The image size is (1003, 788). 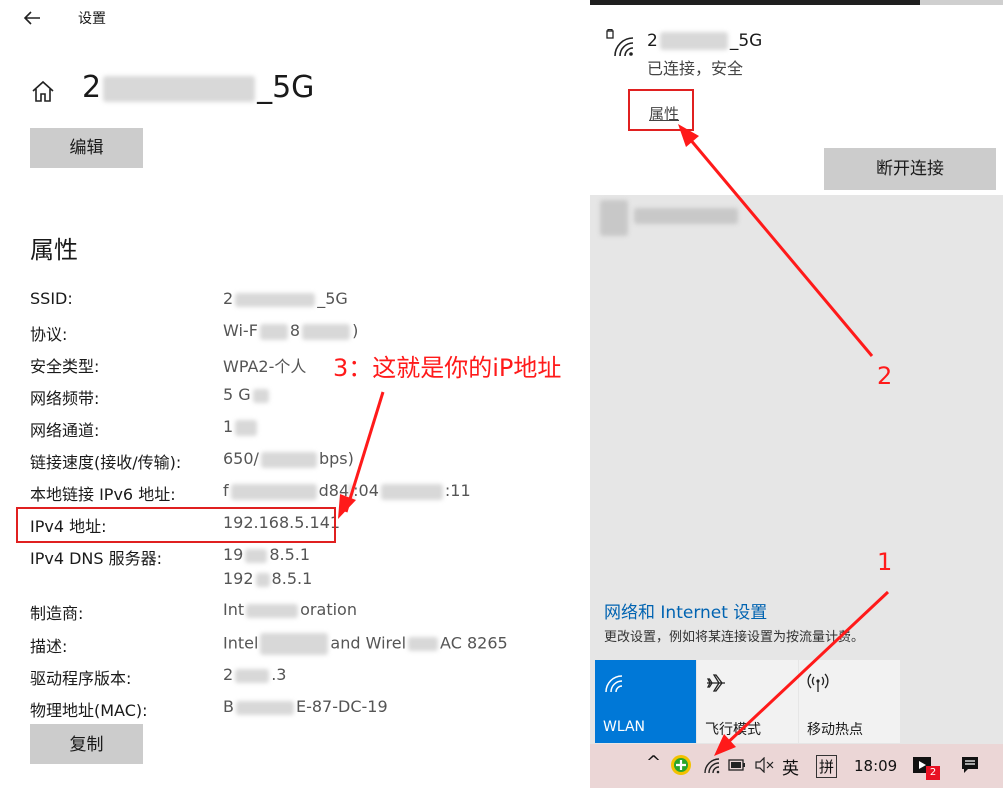 I want to click on ime-mode-indicator: 拼, so click(x=827, y=766).